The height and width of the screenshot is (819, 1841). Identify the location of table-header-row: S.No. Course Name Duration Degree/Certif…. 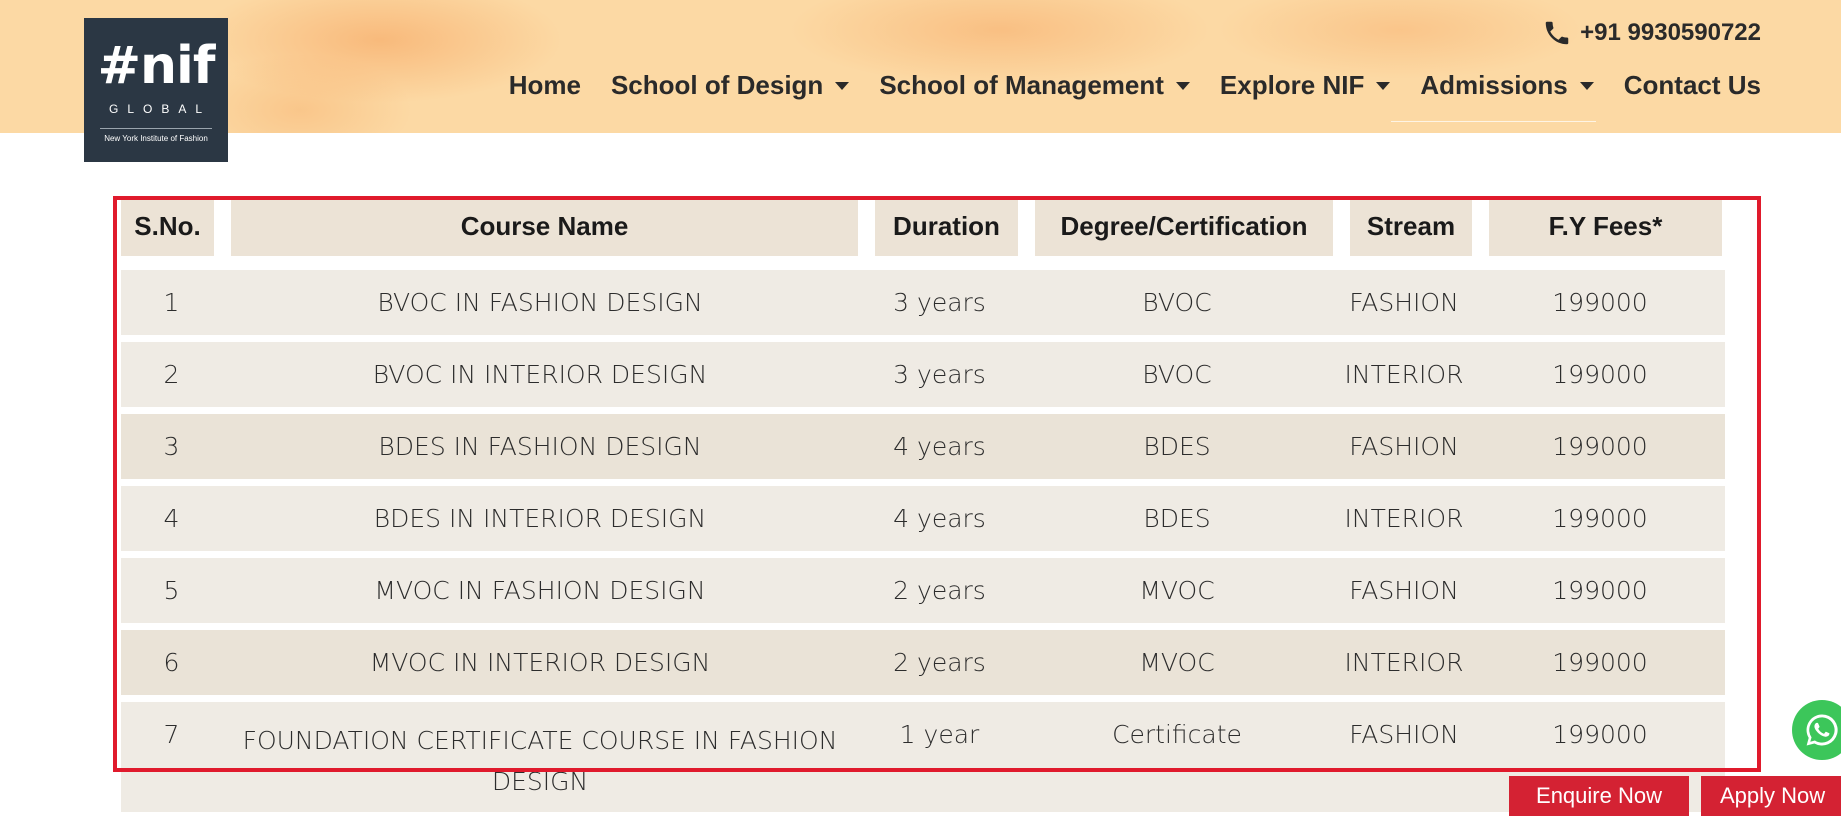
(923, 226).